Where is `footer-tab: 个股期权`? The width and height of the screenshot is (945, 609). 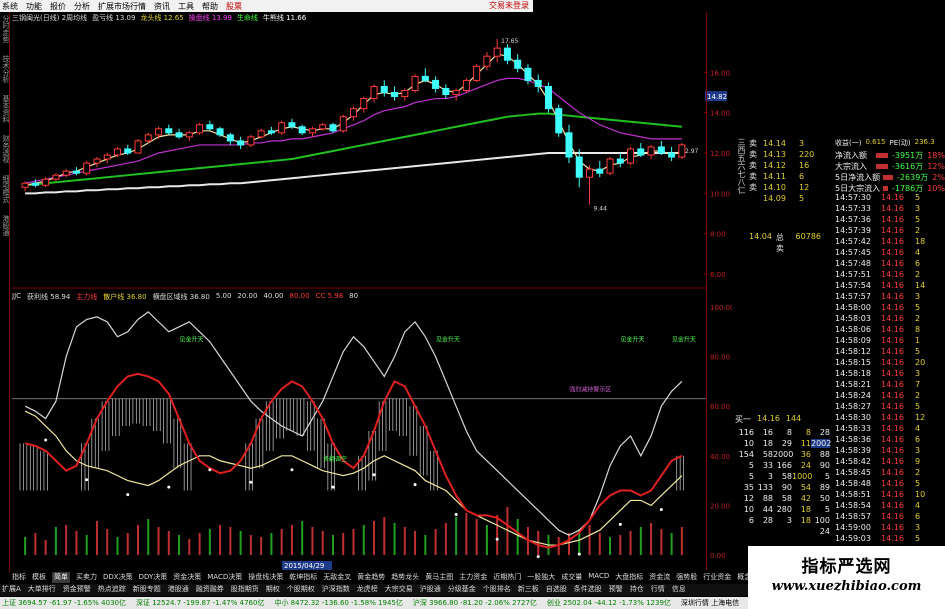
footer-tab: 个股期权 is located at coordinates (301, 590).